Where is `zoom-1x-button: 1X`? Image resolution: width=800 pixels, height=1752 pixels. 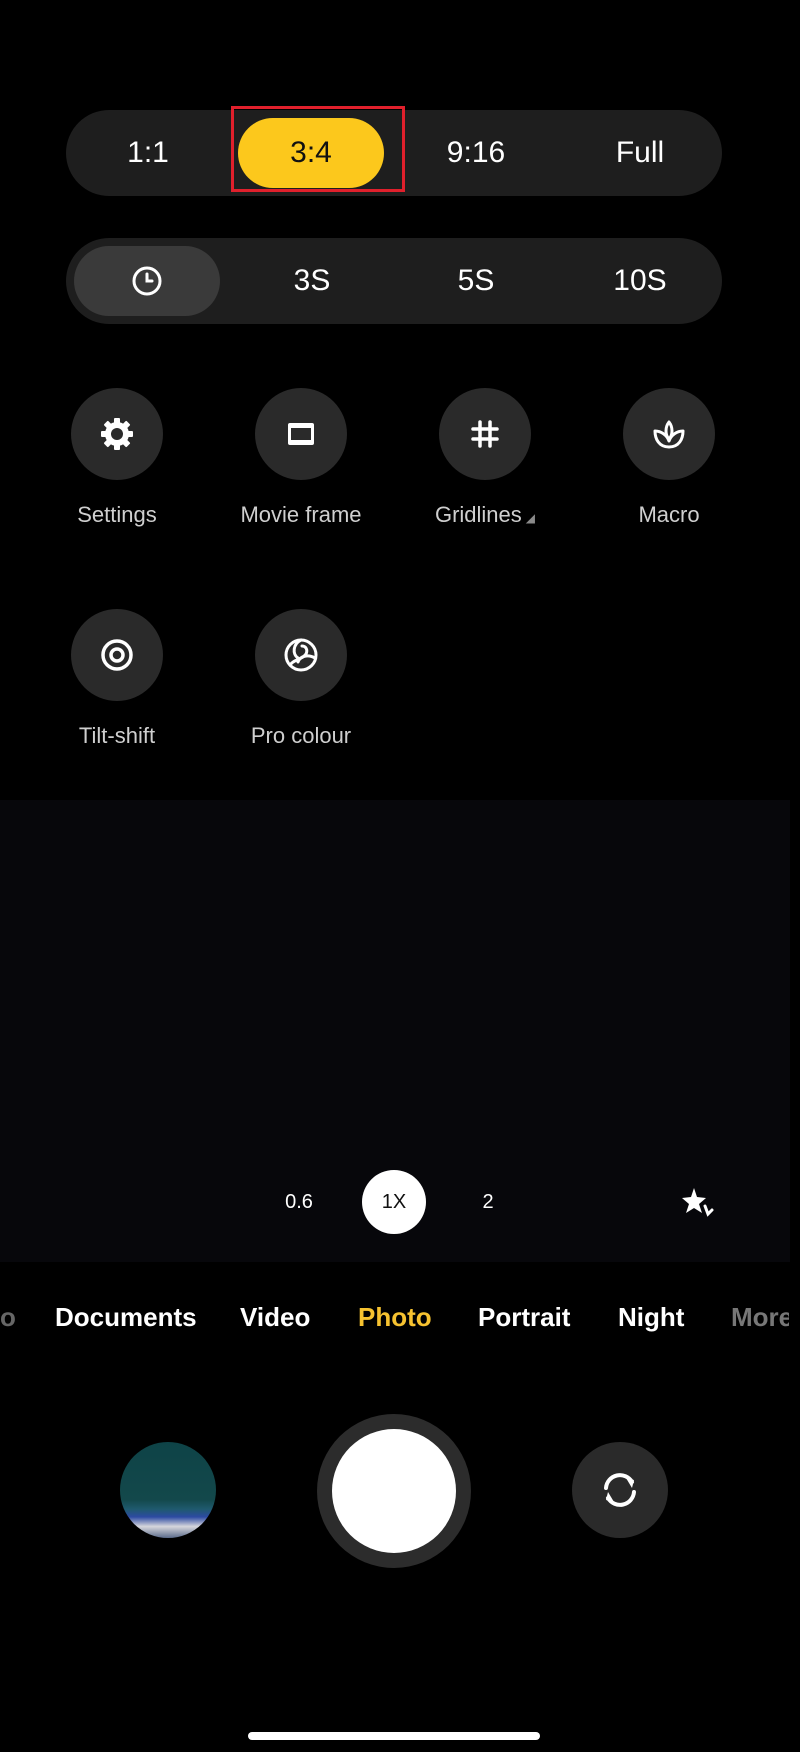
zoom-1x-button: 1X is located at coordinates (394, 1202).